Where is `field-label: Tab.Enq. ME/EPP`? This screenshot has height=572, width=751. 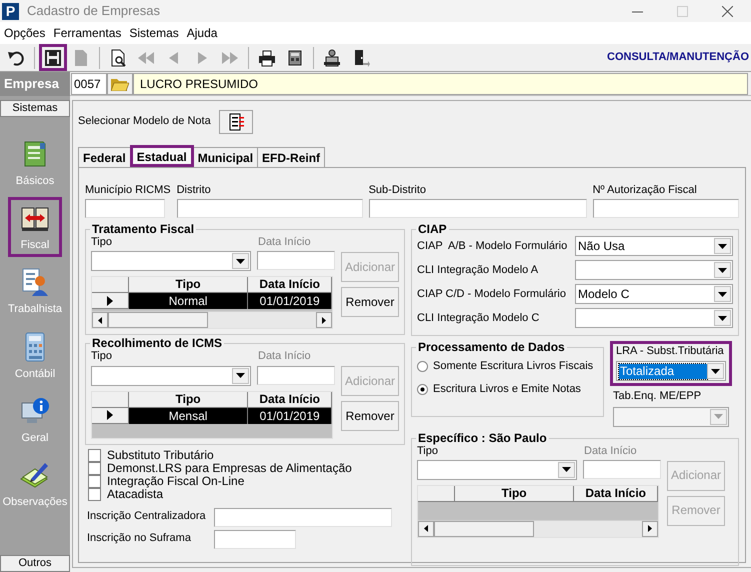 field-label: Tab.Enq. ME/EPP is located at coordinates (657, 397).